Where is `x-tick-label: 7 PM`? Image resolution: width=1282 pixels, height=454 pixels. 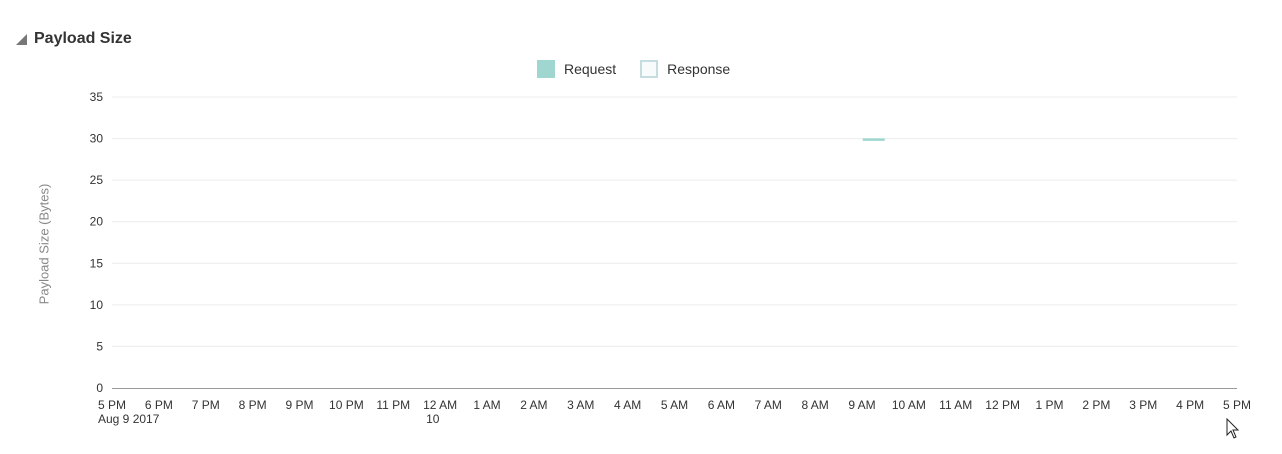 x-tick-label: 7 PM is located at coordinates (206, 405).